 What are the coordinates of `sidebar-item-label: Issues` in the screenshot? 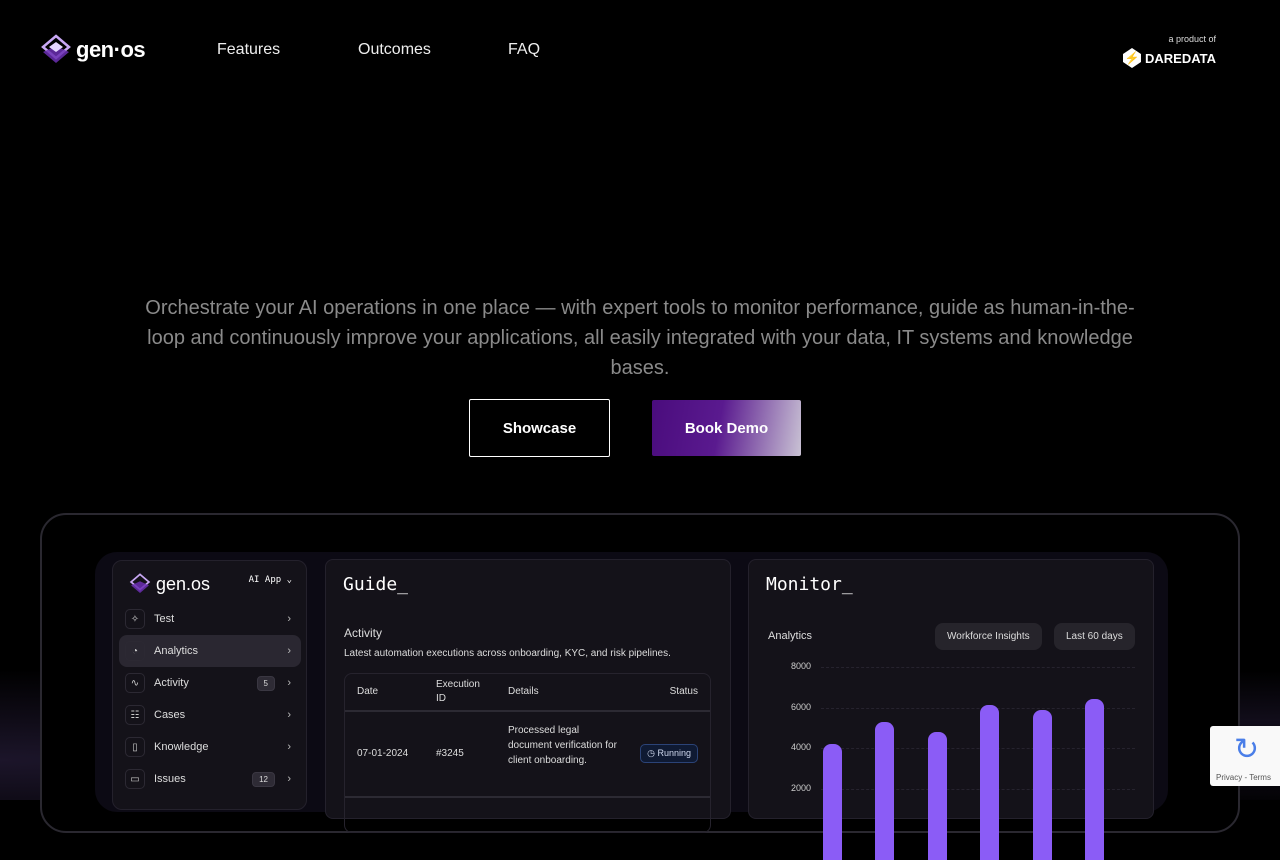 It's located at (170, 779).